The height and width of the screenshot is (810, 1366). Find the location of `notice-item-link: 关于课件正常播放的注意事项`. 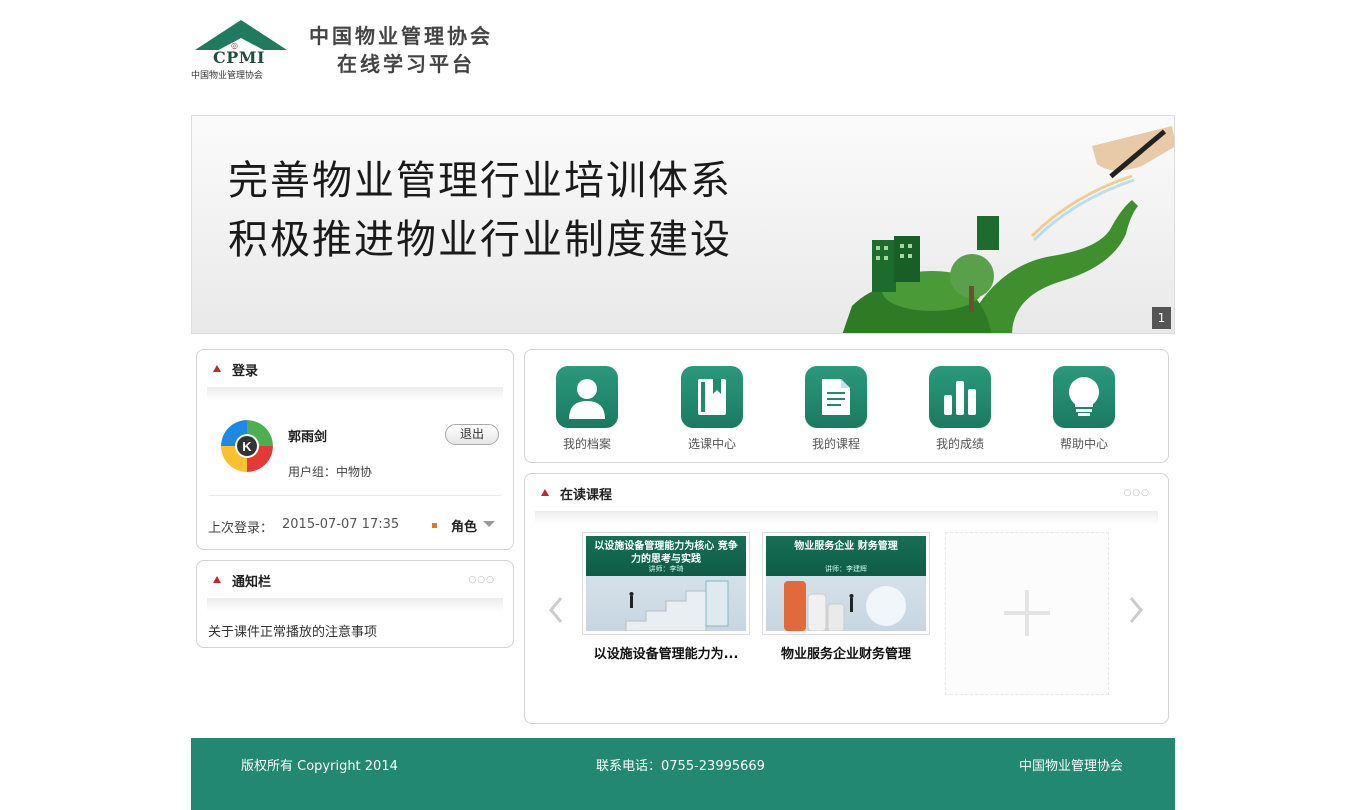

notice-item-link: 关于课件正常播放的注意事项 is located at coordinates (292, 630).